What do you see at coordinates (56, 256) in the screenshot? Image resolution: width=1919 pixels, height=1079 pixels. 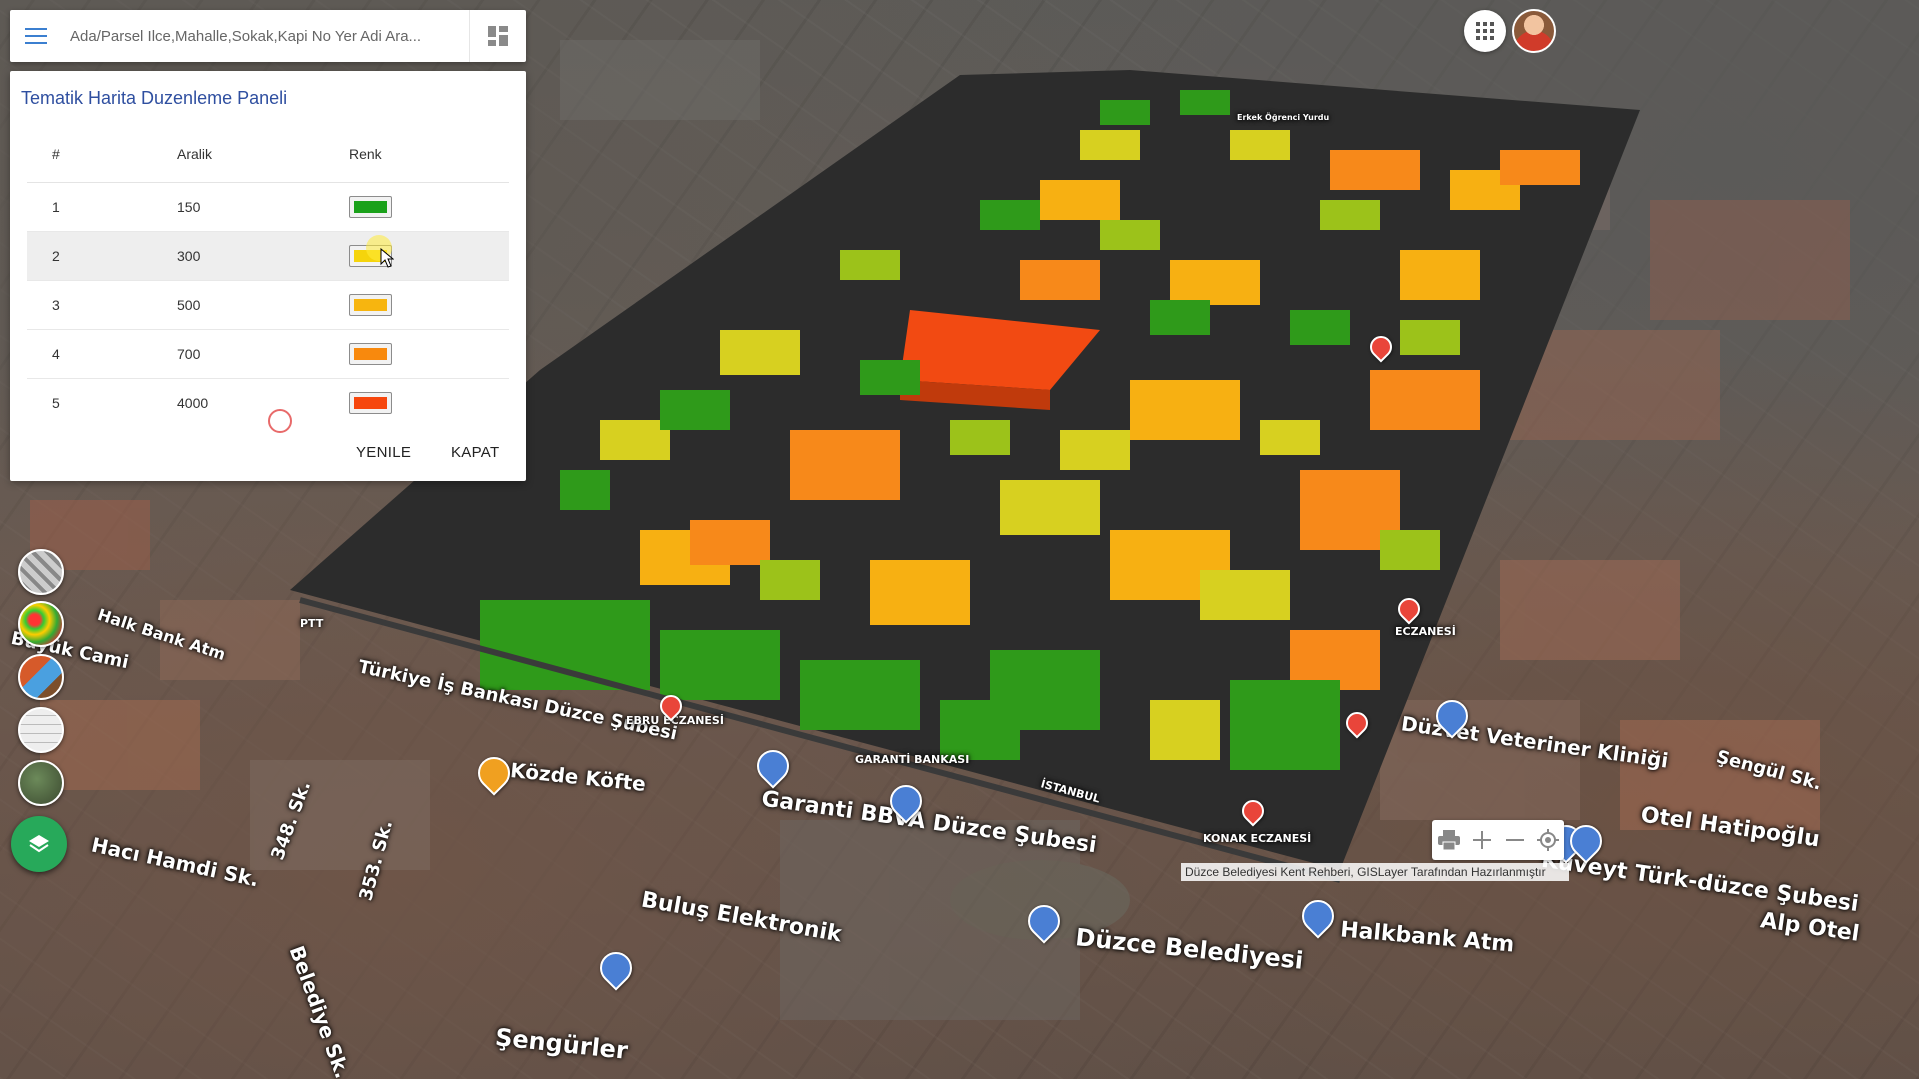 I see `row-index: 2` at bounding box center [56, 256].